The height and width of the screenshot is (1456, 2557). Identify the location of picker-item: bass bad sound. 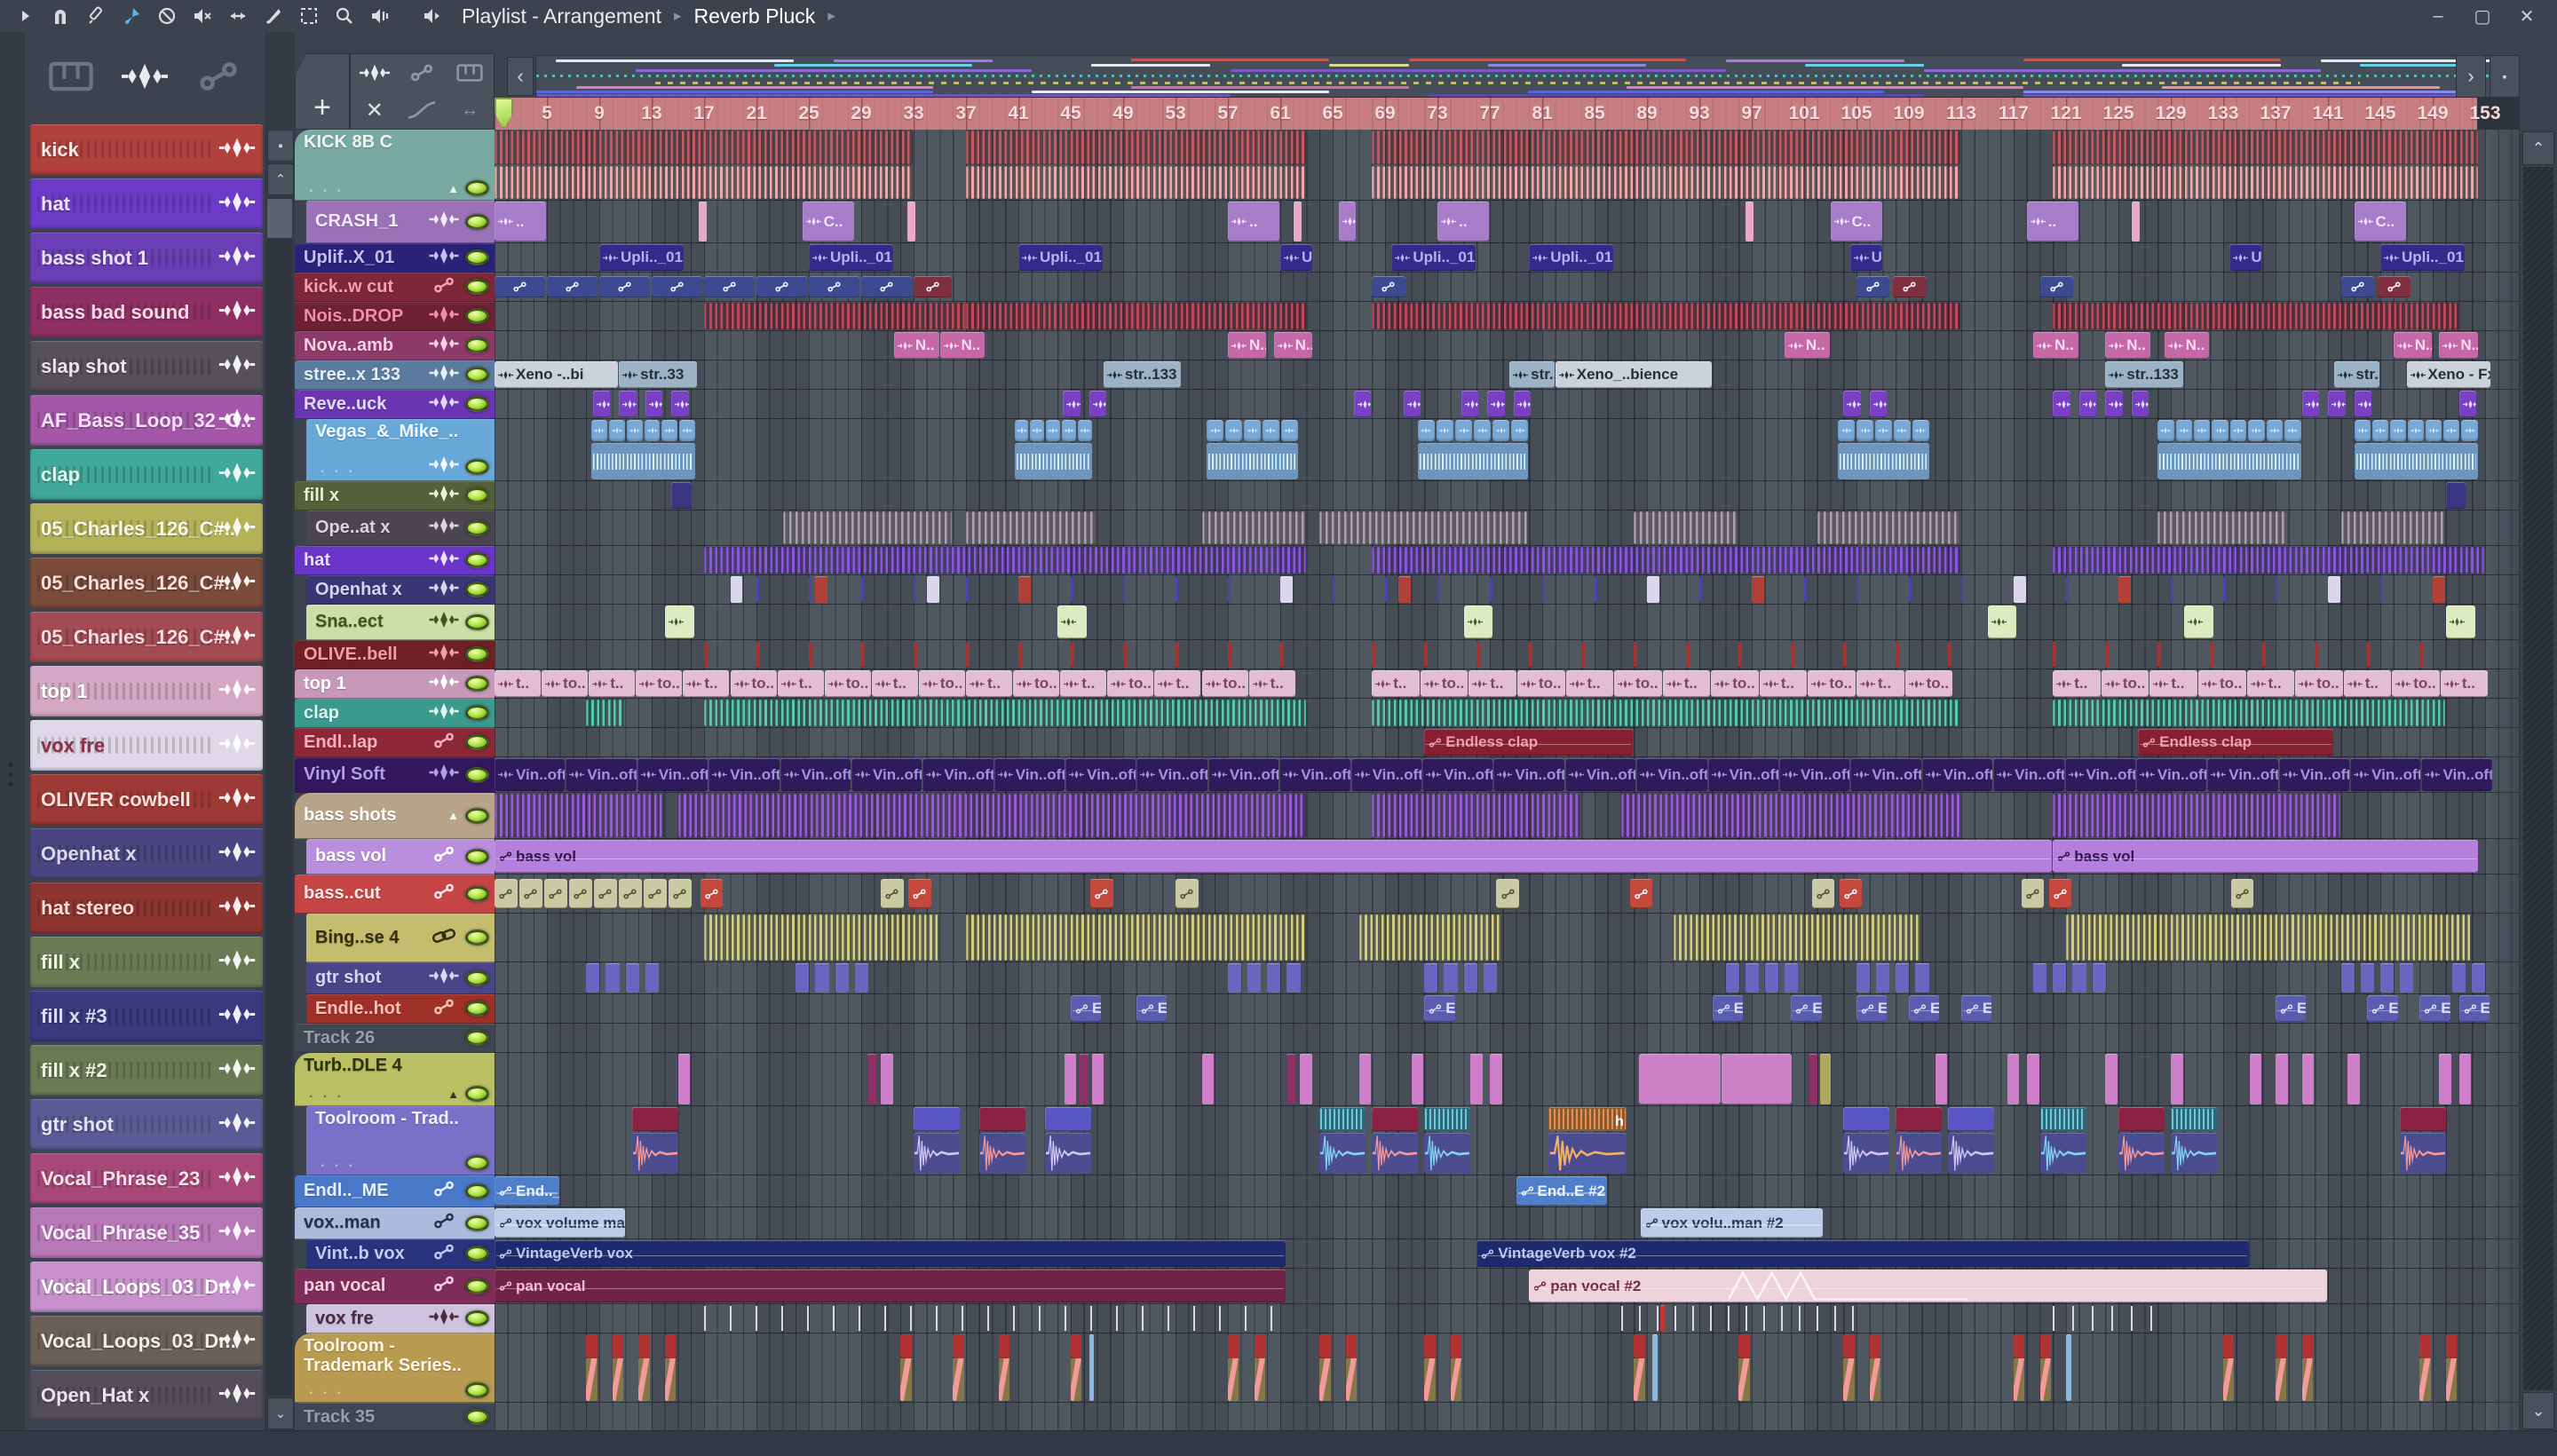
(146, 312).